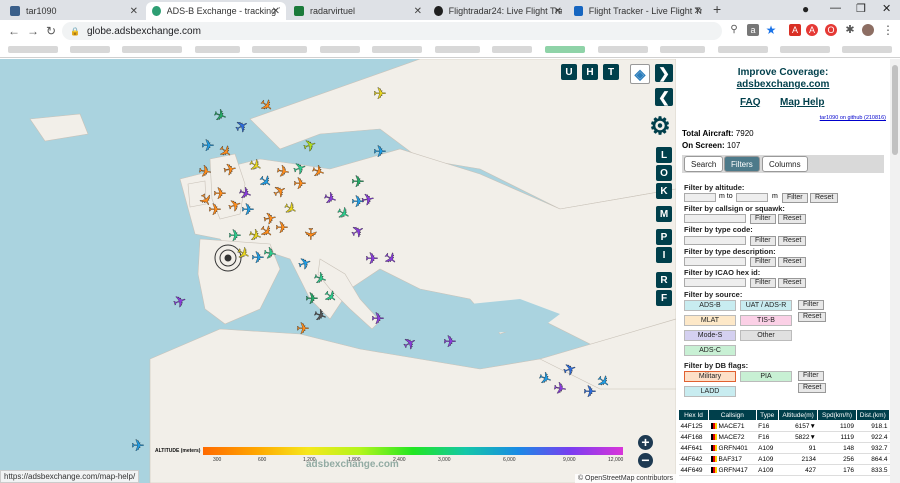 This screenshot has width=900, height=483. I want to click on minimize-icon: —, so click(835, 8).